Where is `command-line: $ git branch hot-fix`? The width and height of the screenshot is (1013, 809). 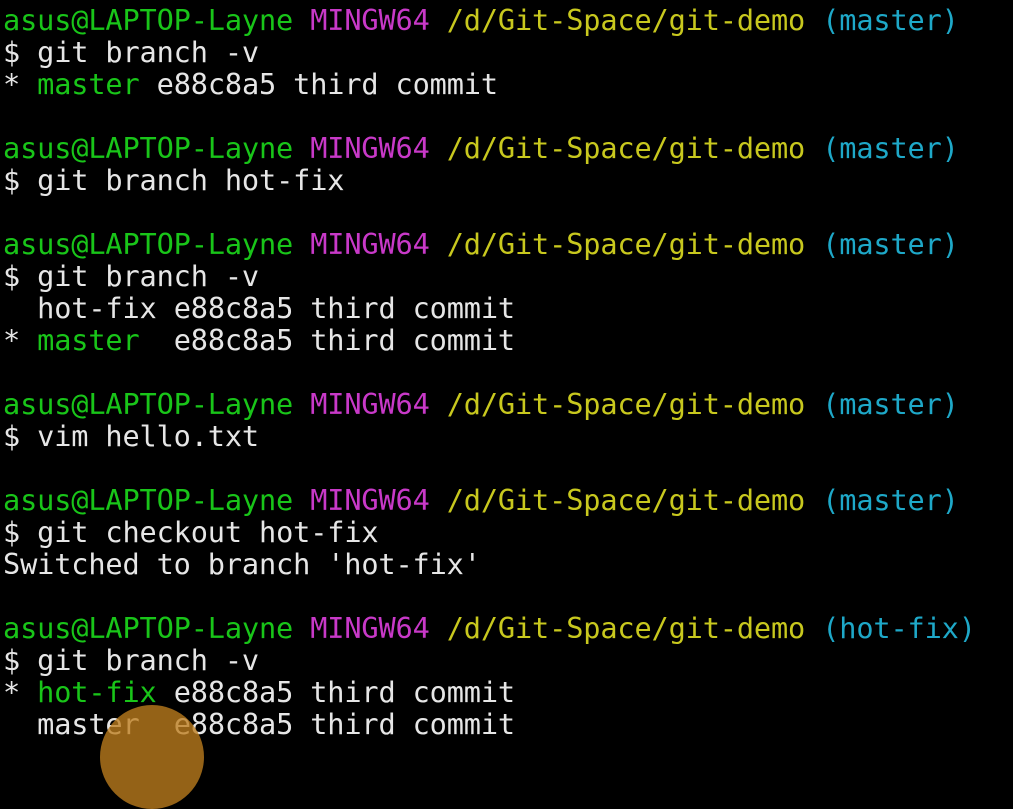
command-line: $ git branch hot-fix is located at coordinates (508, 180).